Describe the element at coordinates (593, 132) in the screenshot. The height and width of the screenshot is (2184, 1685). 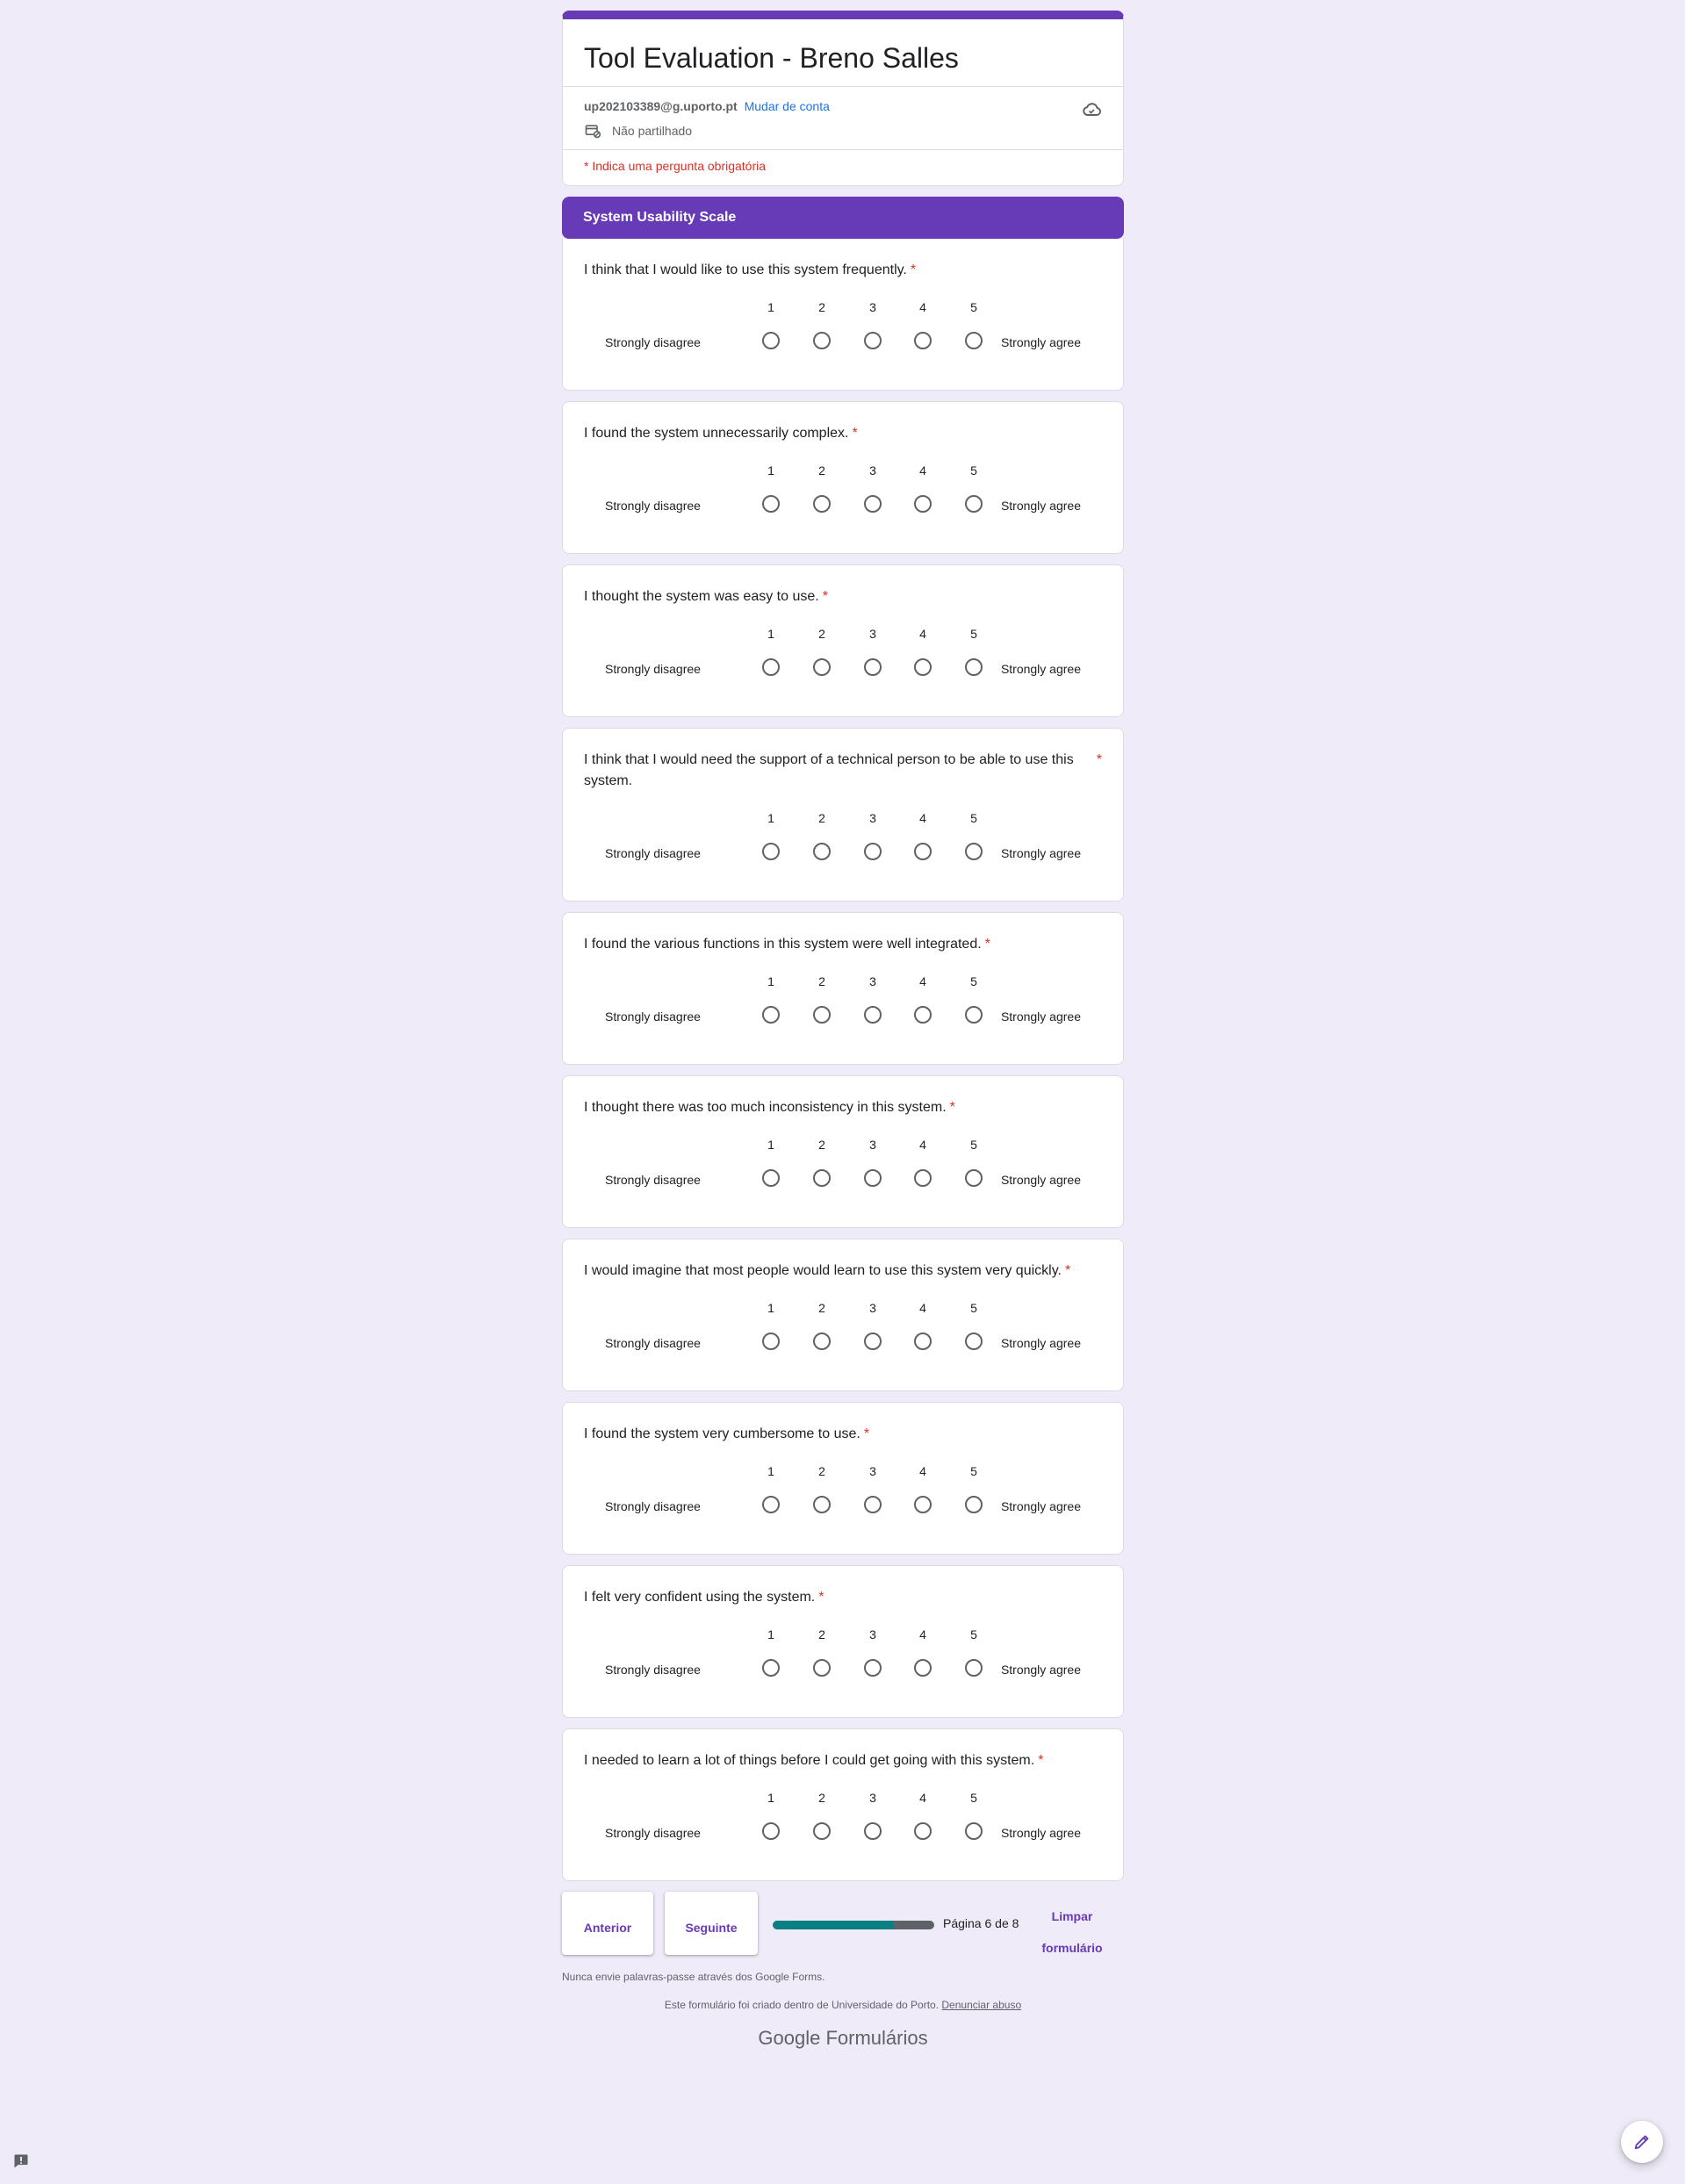
I see `not-shared-icon` at that location.